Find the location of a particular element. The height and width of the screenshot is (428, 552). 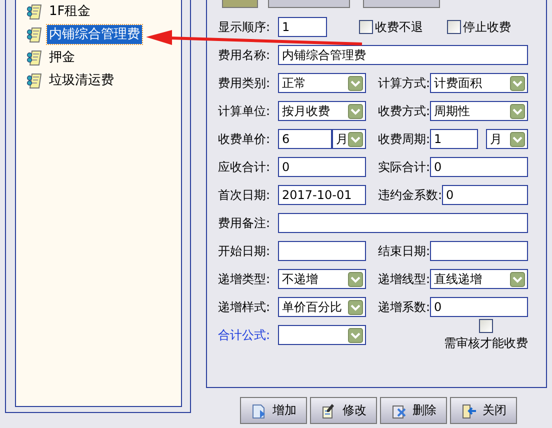

delete-icon is located at coordinates (398, 410).